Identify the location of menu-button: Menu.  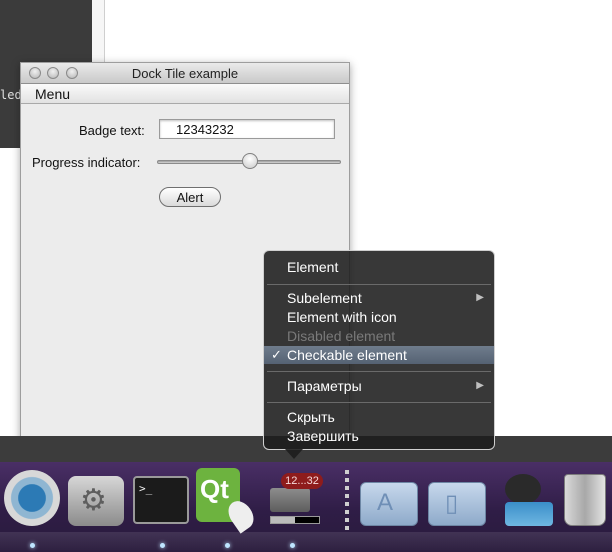
(52, 94).